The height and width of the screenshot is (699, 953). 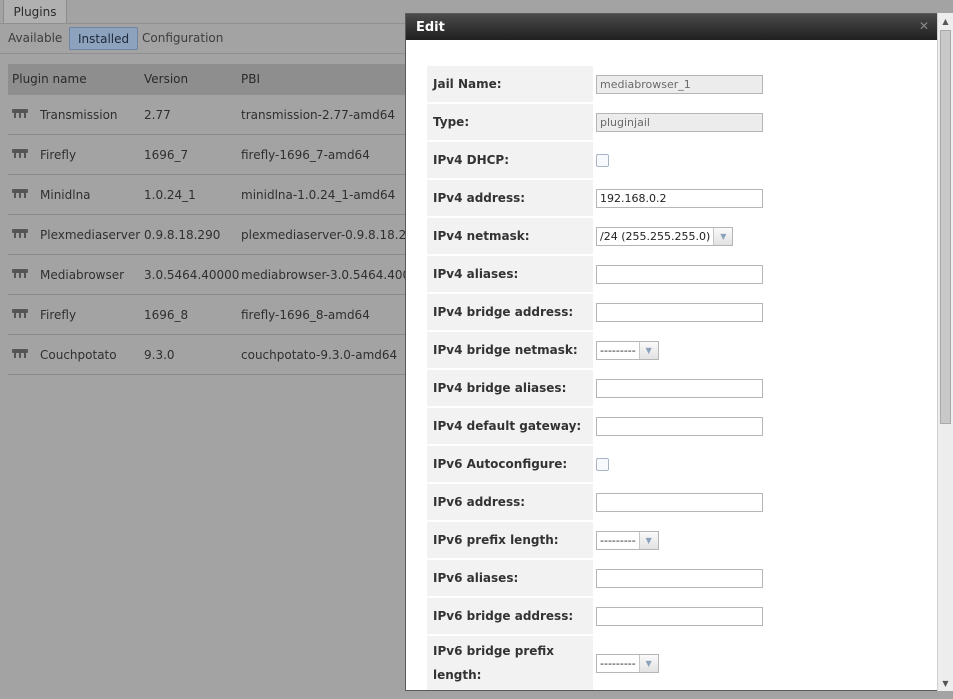 I want to click on plugin-pbi: firefly-1696_8-amd64, so click(x=305, y=315).